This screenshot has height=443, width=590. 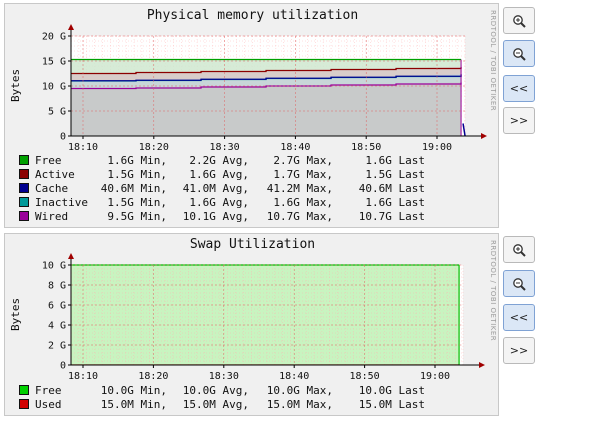 What do you see at coordinates (215, 216) in the screenshot?
I see `legend-avg: 10.1G Avg,` at bounding box center [215, 216].